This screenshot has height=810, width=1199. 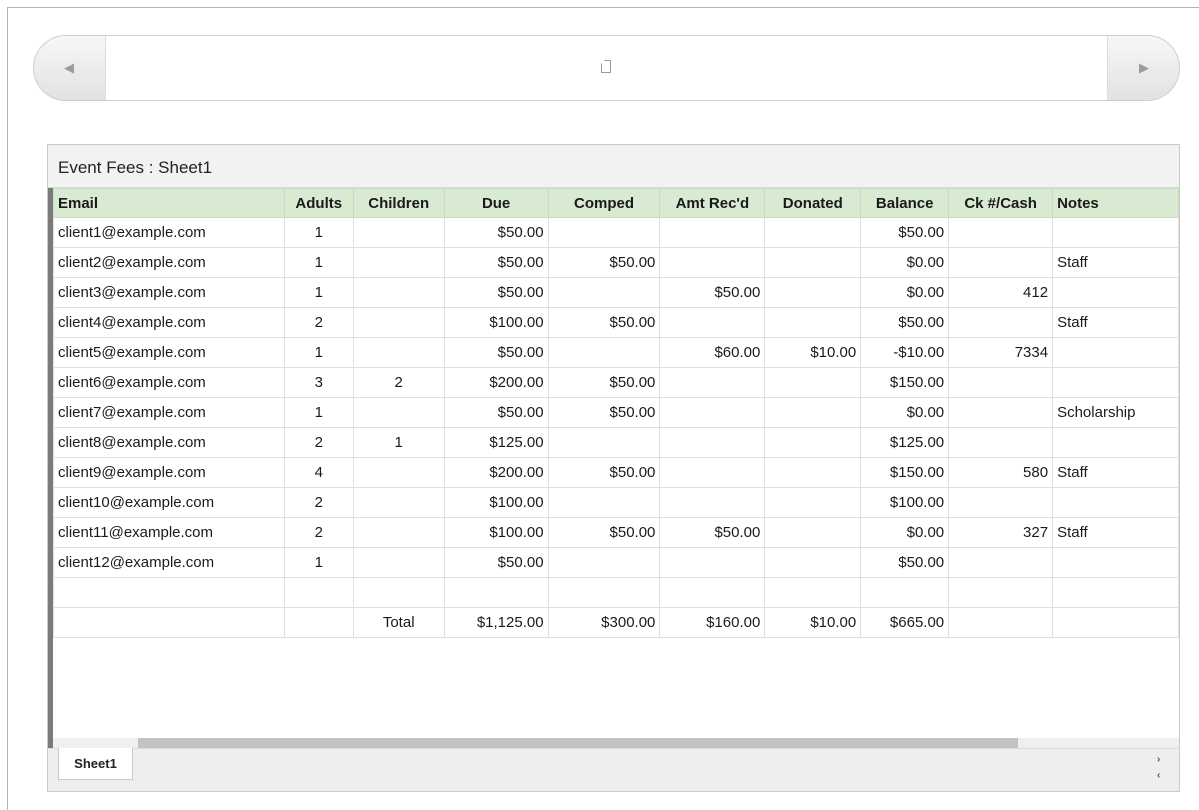 What do you see at coordinates (1144, 68) in the screenshot?
I see `next-page-button: ▶` at bounding box center [1144, 68].